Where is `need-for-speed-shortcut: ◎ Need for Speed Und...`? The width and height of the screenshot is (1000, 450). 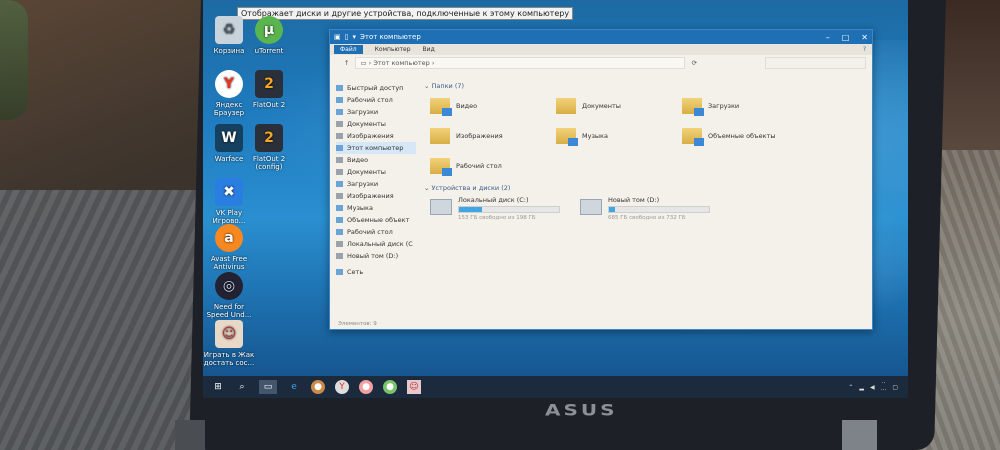
need-for-speed-shortcut: ◎ Need for Speed Und... is located at coordinates (229, 295).